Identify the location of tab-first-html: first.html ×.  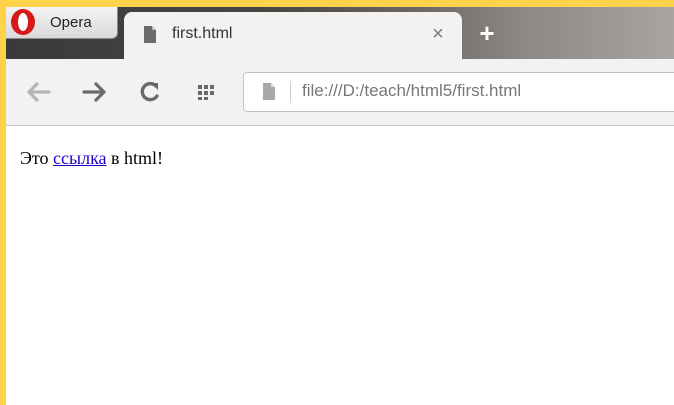
(293, 35).